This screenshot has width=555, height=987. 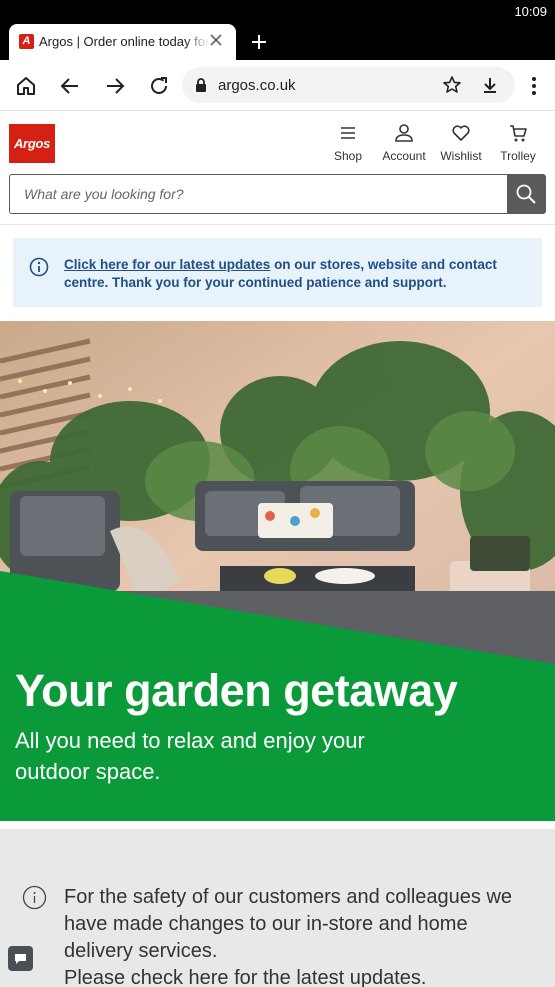 What do you see at coordinates (490, 85) in the screenshot?
I see `download-icon` at bounding box center [490, 85].